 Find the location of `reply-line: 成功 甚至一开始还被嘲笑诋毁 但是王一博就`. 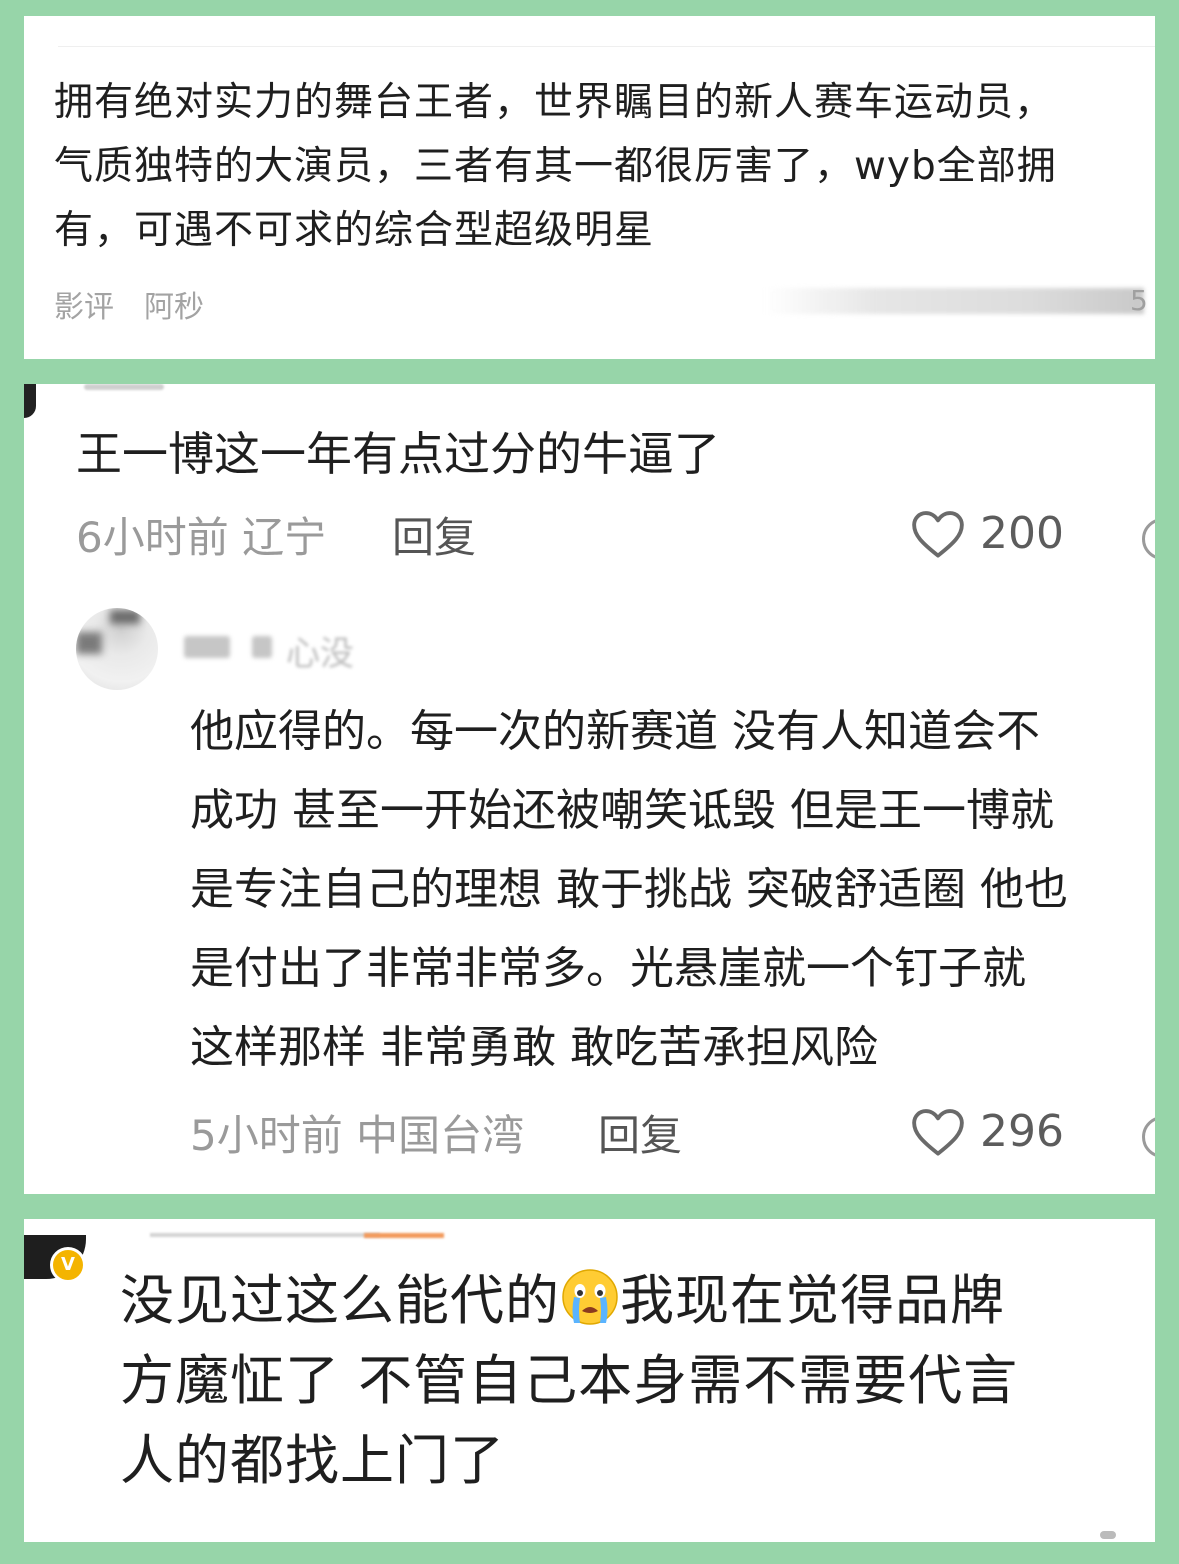

reply-line: 成功 甚至一开始还被嘲笑诋毁 但是王一博就 is located at coordinates (622, 810).